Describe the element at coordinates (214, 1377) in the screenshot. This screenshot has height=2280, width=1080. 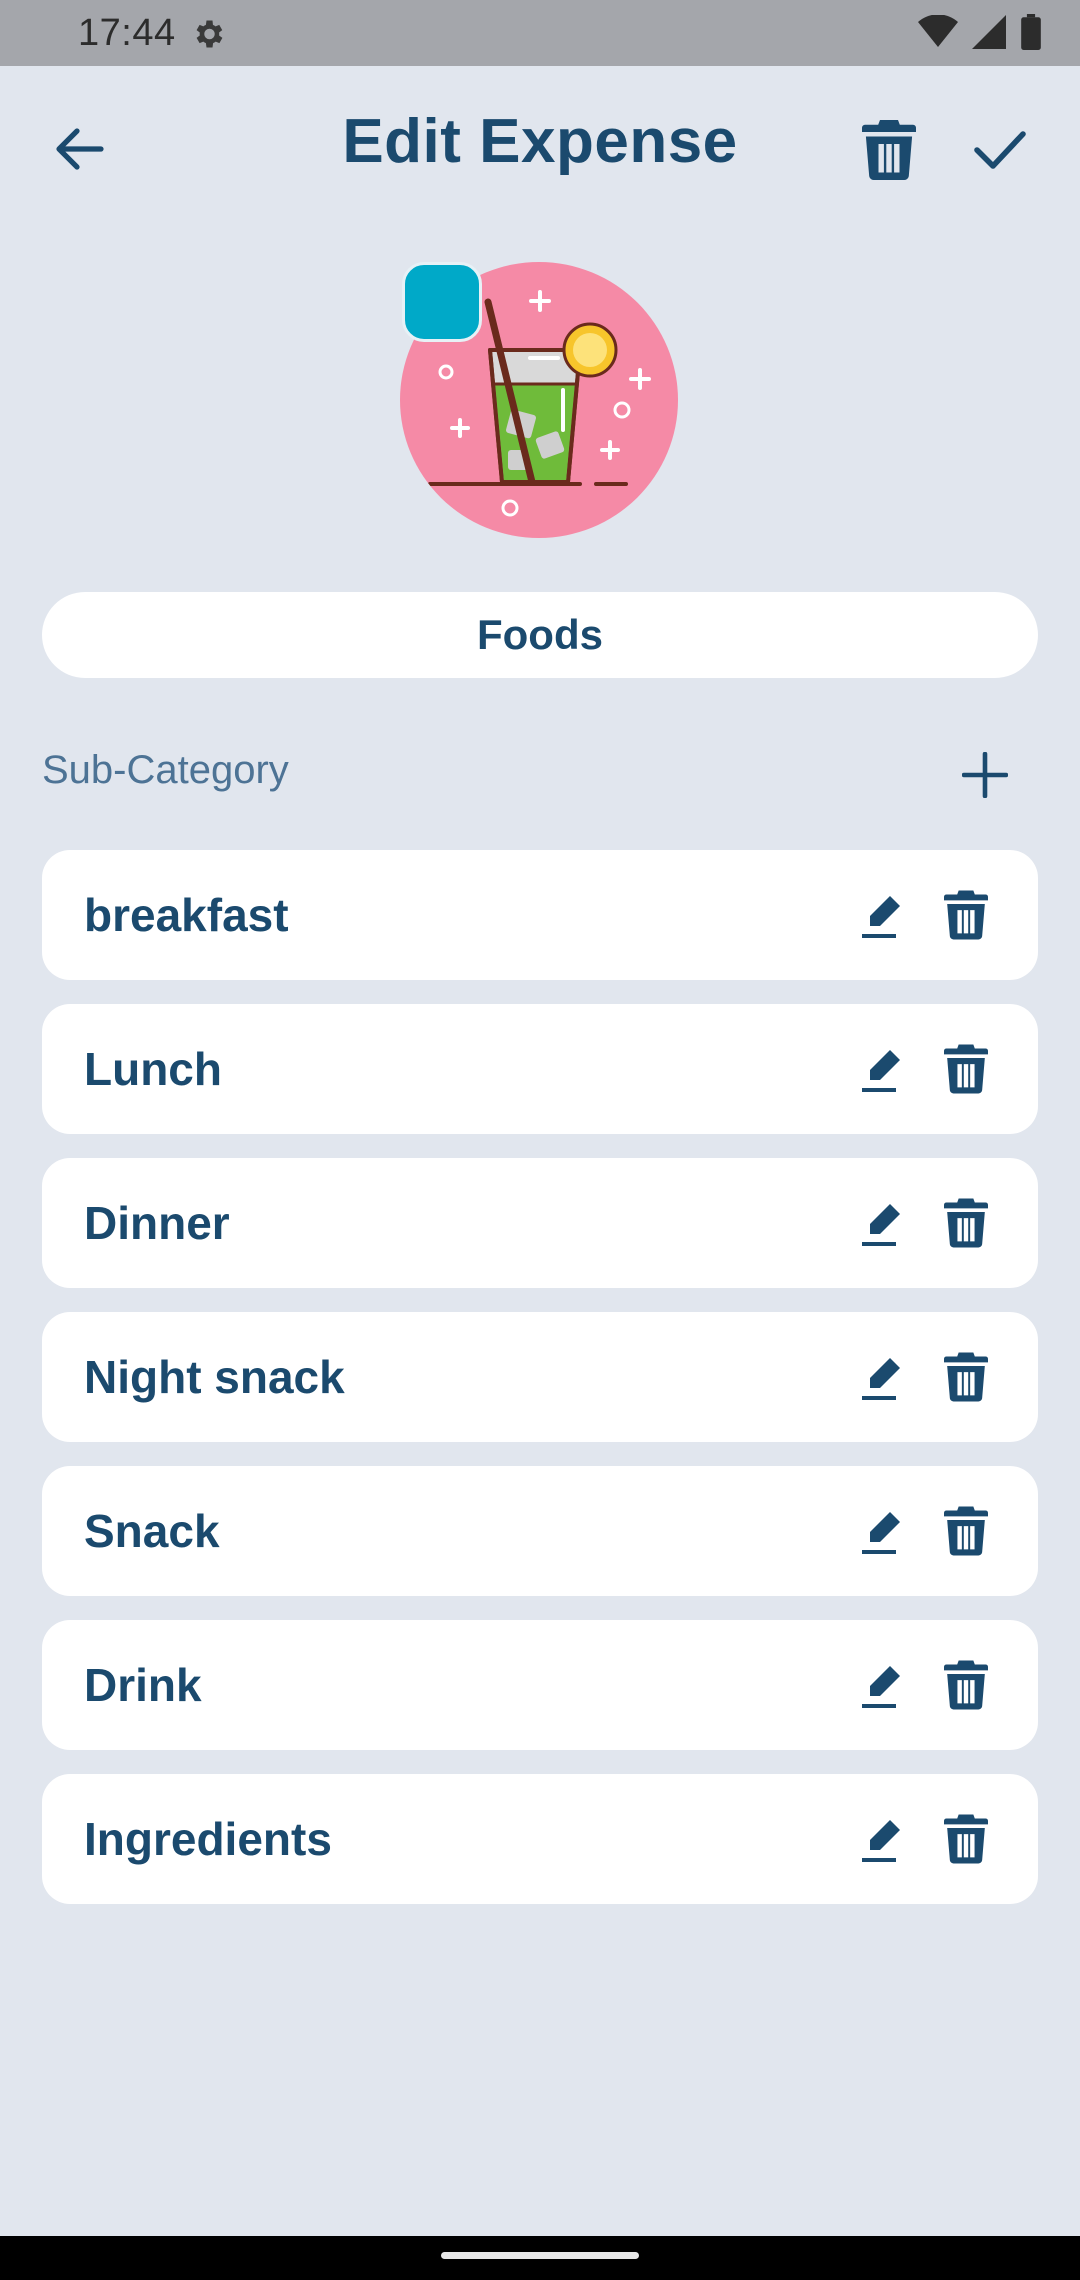
I see `sub-category-name: Night snack` at that location.